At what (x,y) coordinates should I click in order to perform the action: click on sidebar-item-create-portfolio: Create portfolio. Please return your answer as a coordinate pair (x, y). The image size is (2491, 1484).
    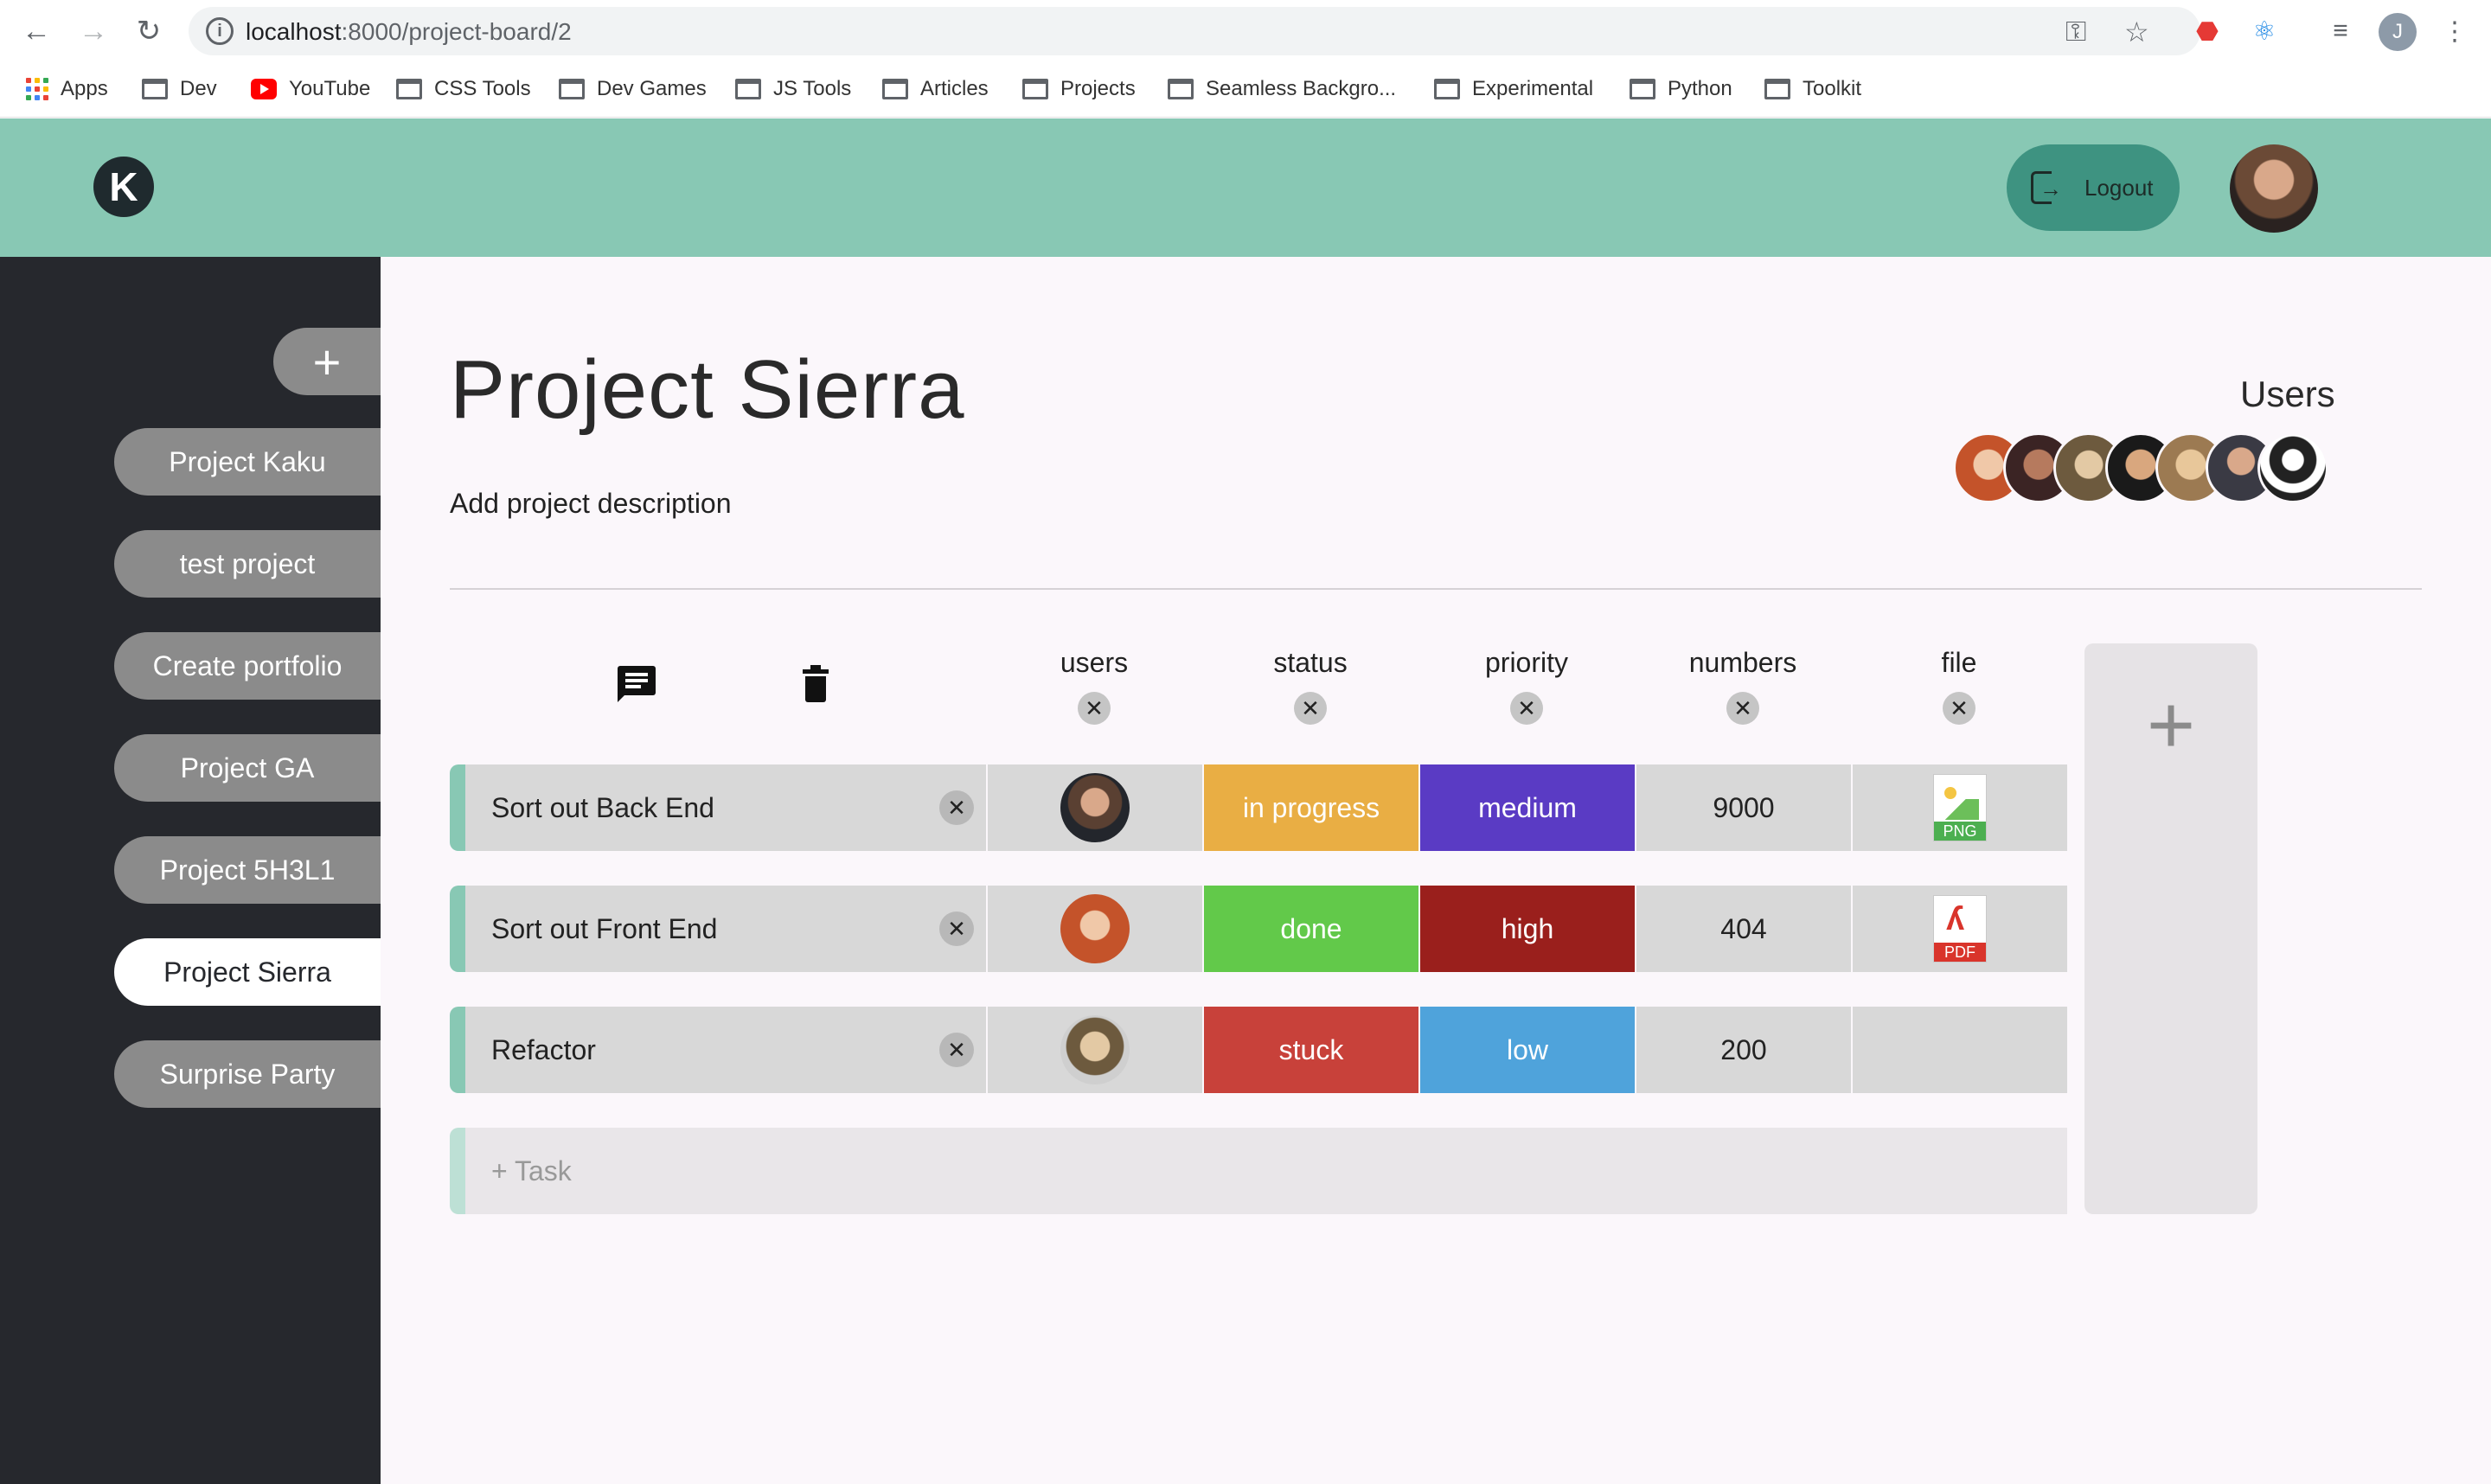
    Looking at the image, I should click on (247, 666).